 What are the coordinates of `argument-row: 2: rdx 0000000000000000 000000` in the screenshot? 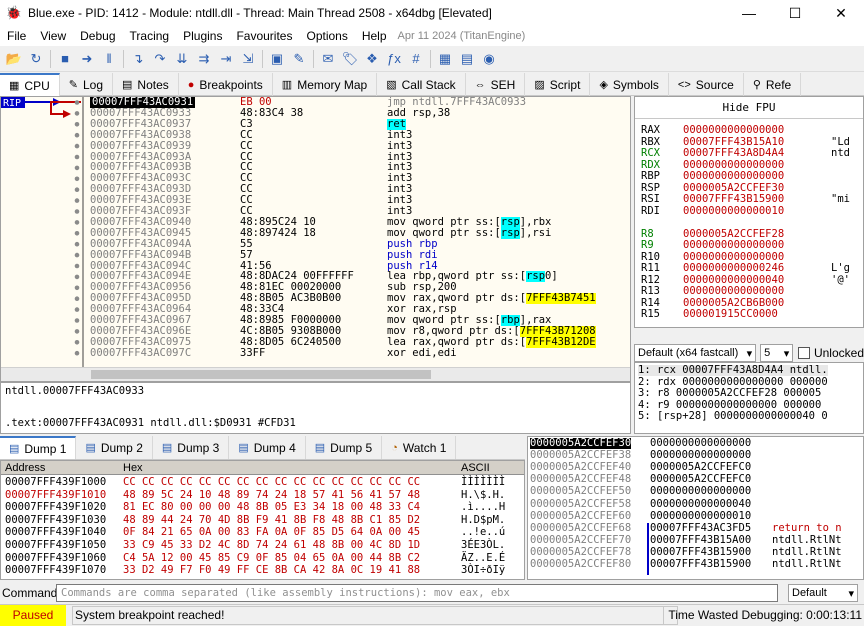 It's located at (733, 382).